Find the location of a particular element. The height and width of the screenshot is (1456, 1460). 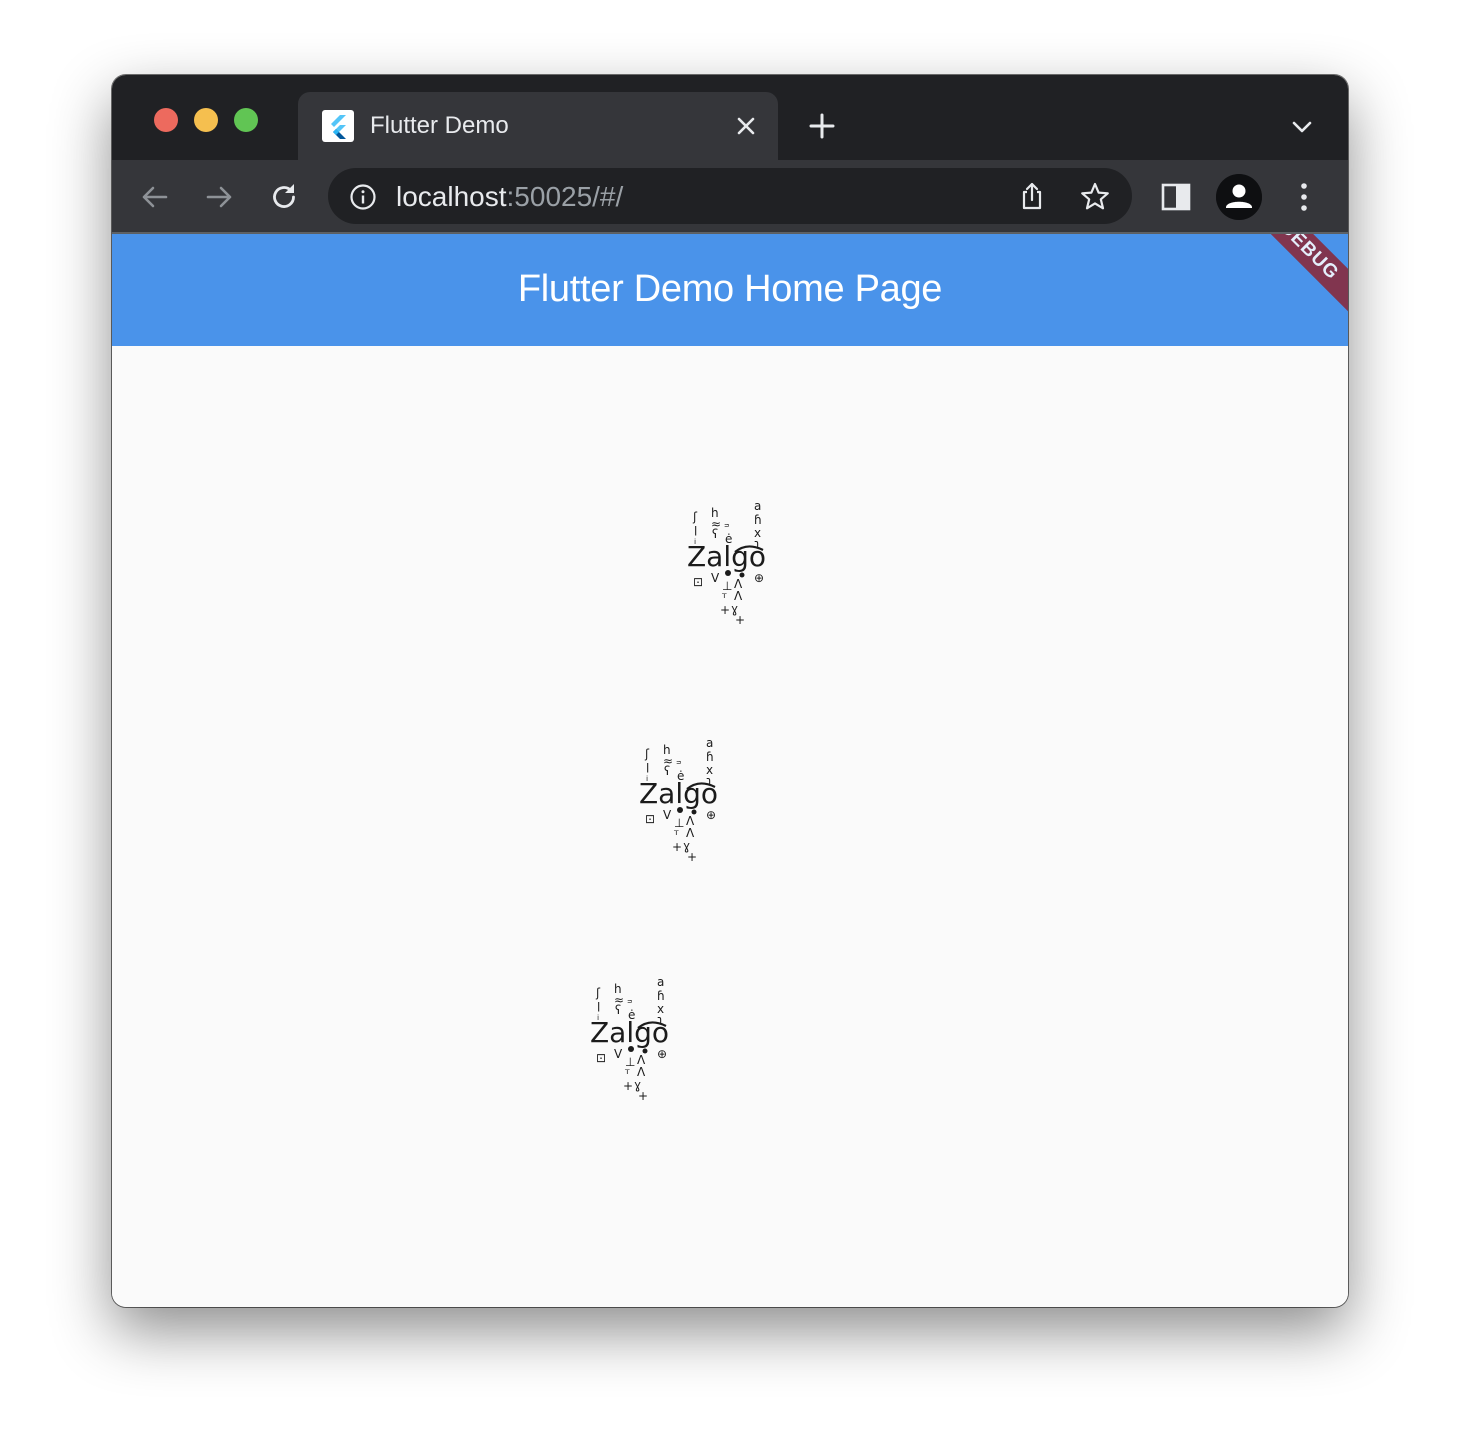

url-host: localhost is located at coordinates (451, 196).